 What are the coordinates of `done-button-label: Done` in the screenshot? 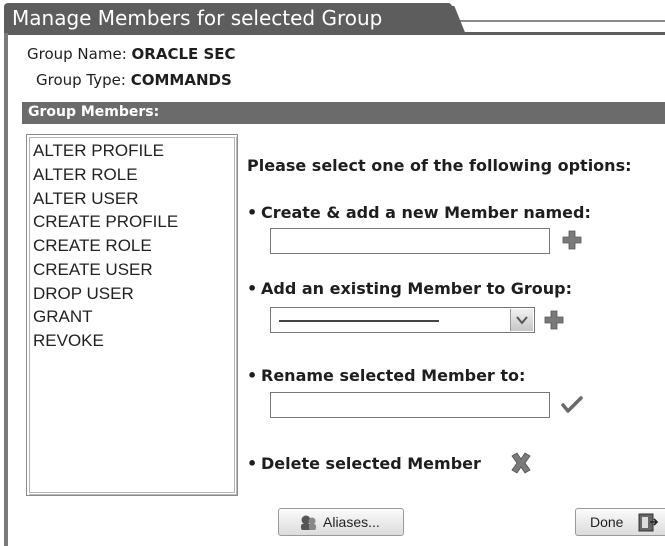 It's located at (607, 522).